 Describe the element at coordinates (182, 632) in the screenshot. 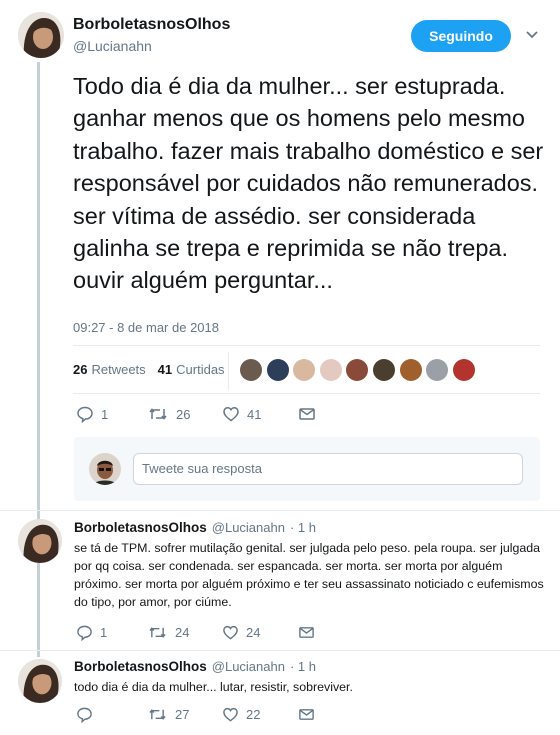

I see `retweet-count: 24` at that location.